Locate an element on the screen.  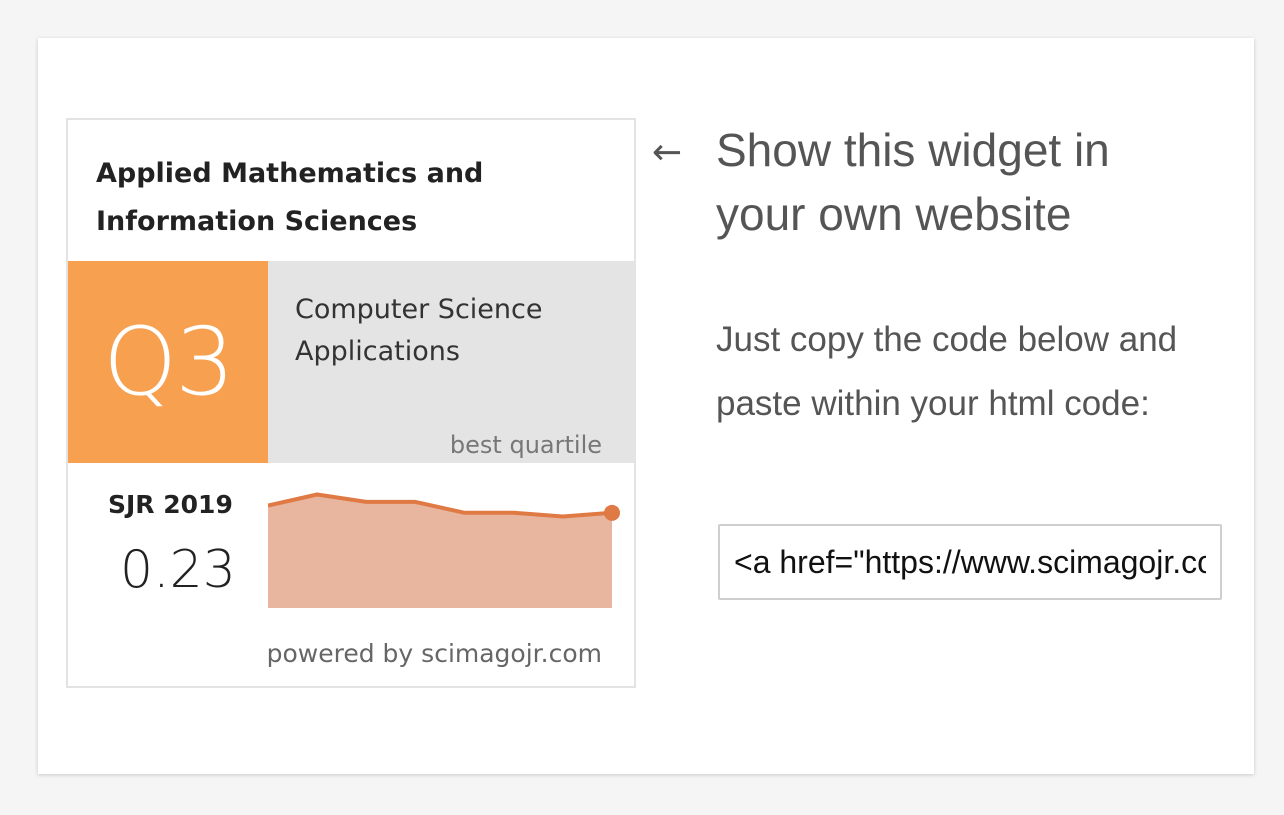
sparkline-end-dot is located at coordinates (612, 512).